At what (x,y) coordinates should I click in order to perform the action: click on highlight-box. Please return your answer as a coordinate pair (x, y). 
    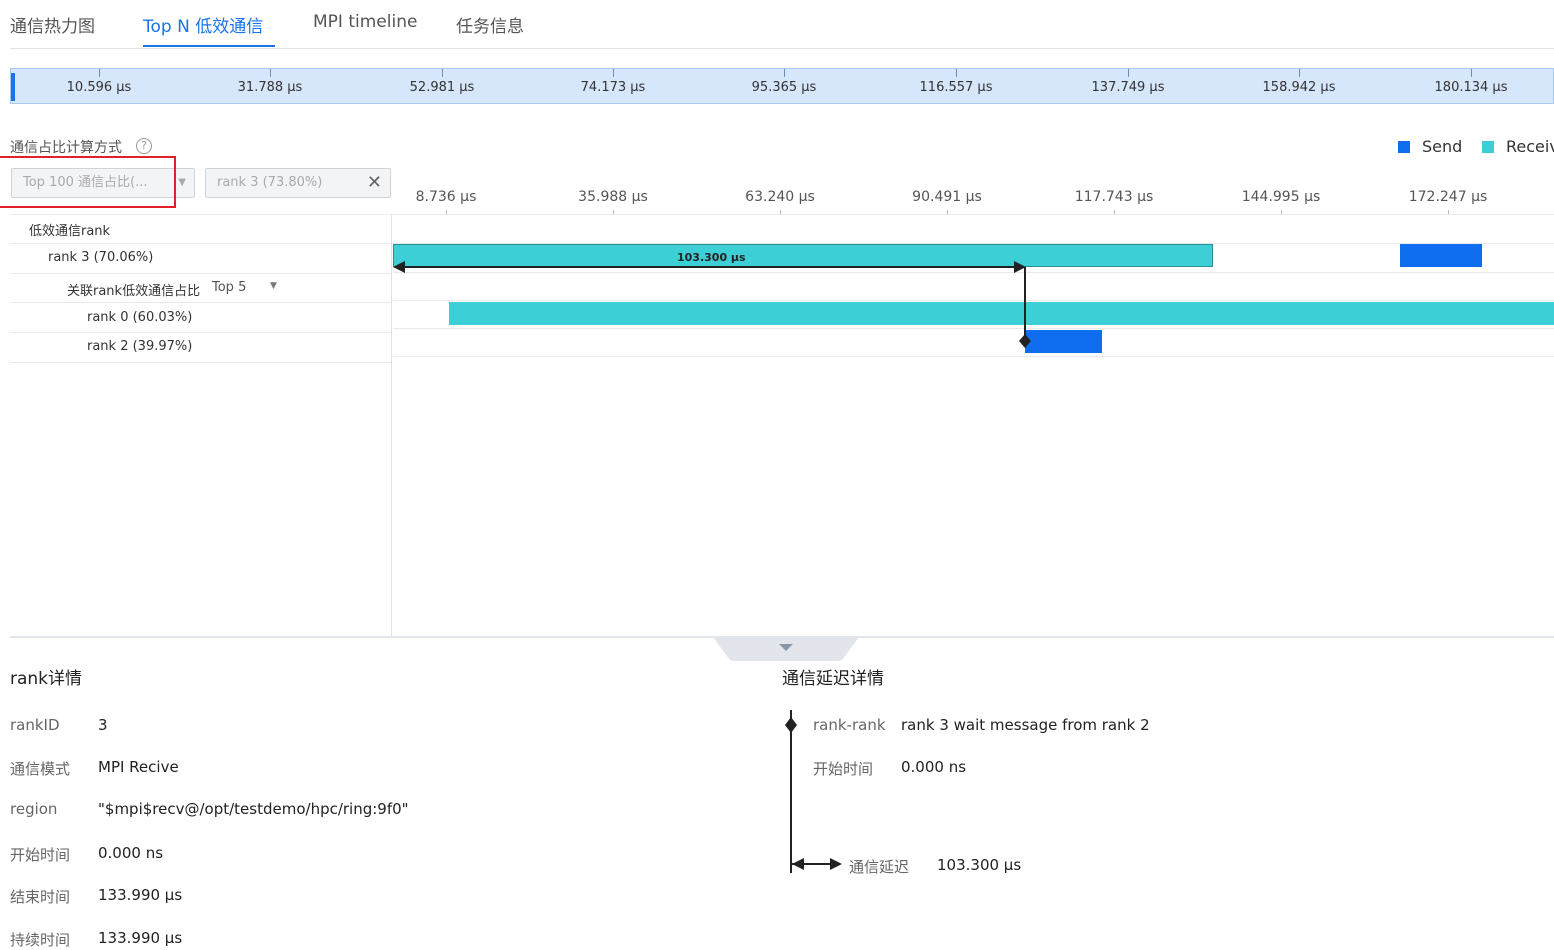
    Looking at the image, I should click on (88, 182).